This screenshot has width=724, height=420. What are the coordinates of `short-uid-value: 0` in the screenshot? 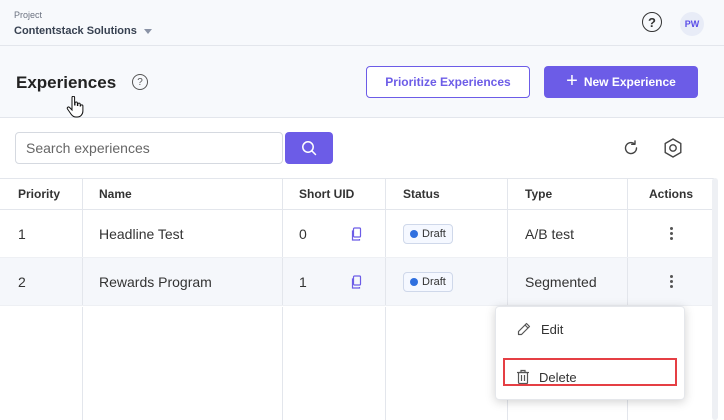 It's located at (303, 233).